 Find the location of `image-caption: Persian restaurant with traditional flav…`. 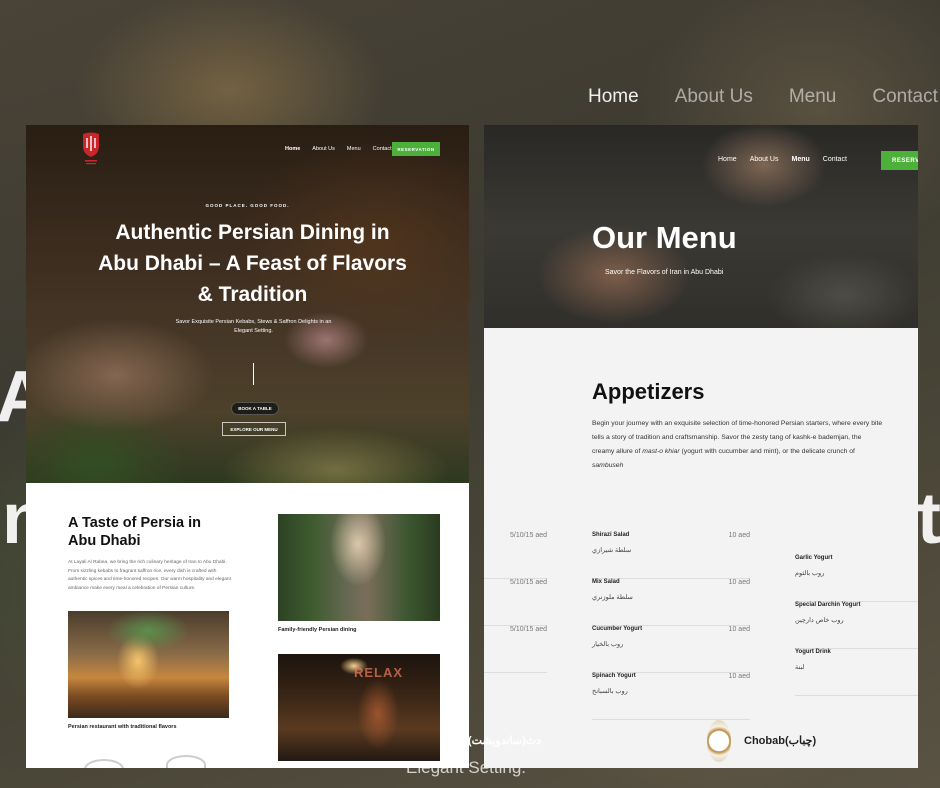

image-caption: Persian restaurant with traditional flav… is located at coordinates (122, 727).